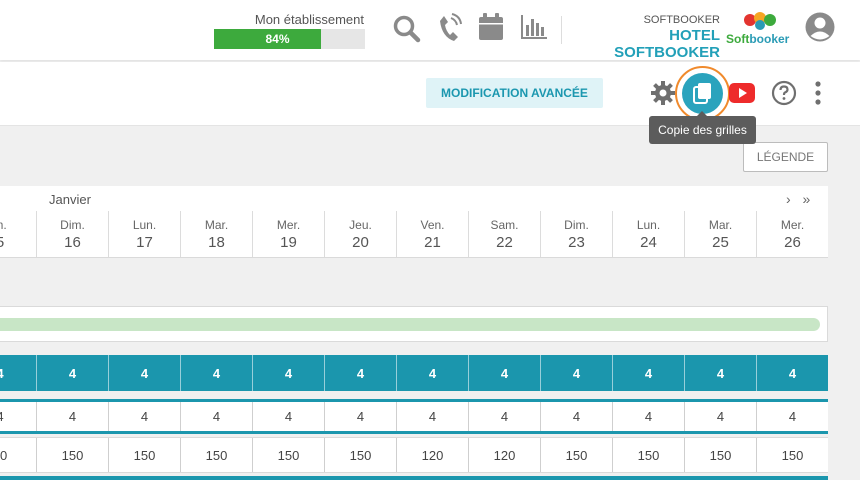  I want to click on day-column: Lun. 24, so click(648, 234).